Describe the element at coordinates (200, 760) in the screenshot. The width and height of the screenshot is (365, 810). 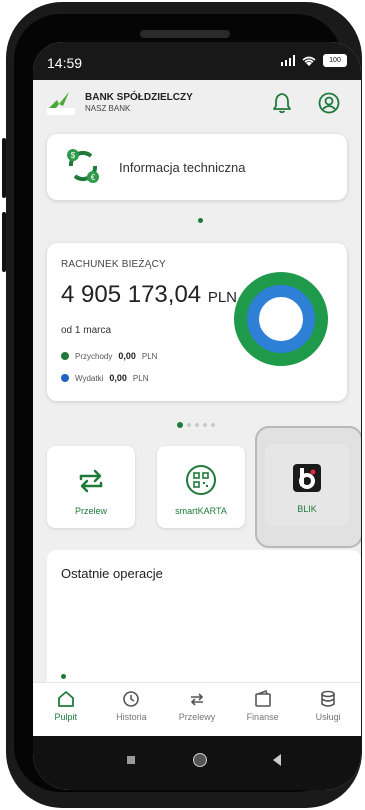
I see `home-button` at that location.